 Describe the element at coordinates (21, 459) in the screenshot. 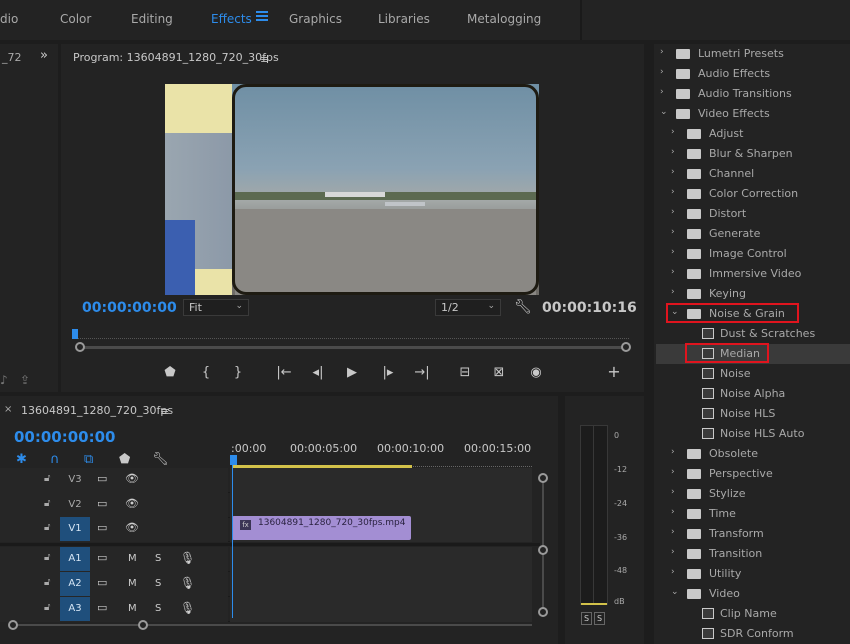

I see `nest-icon: ✱` at that location.